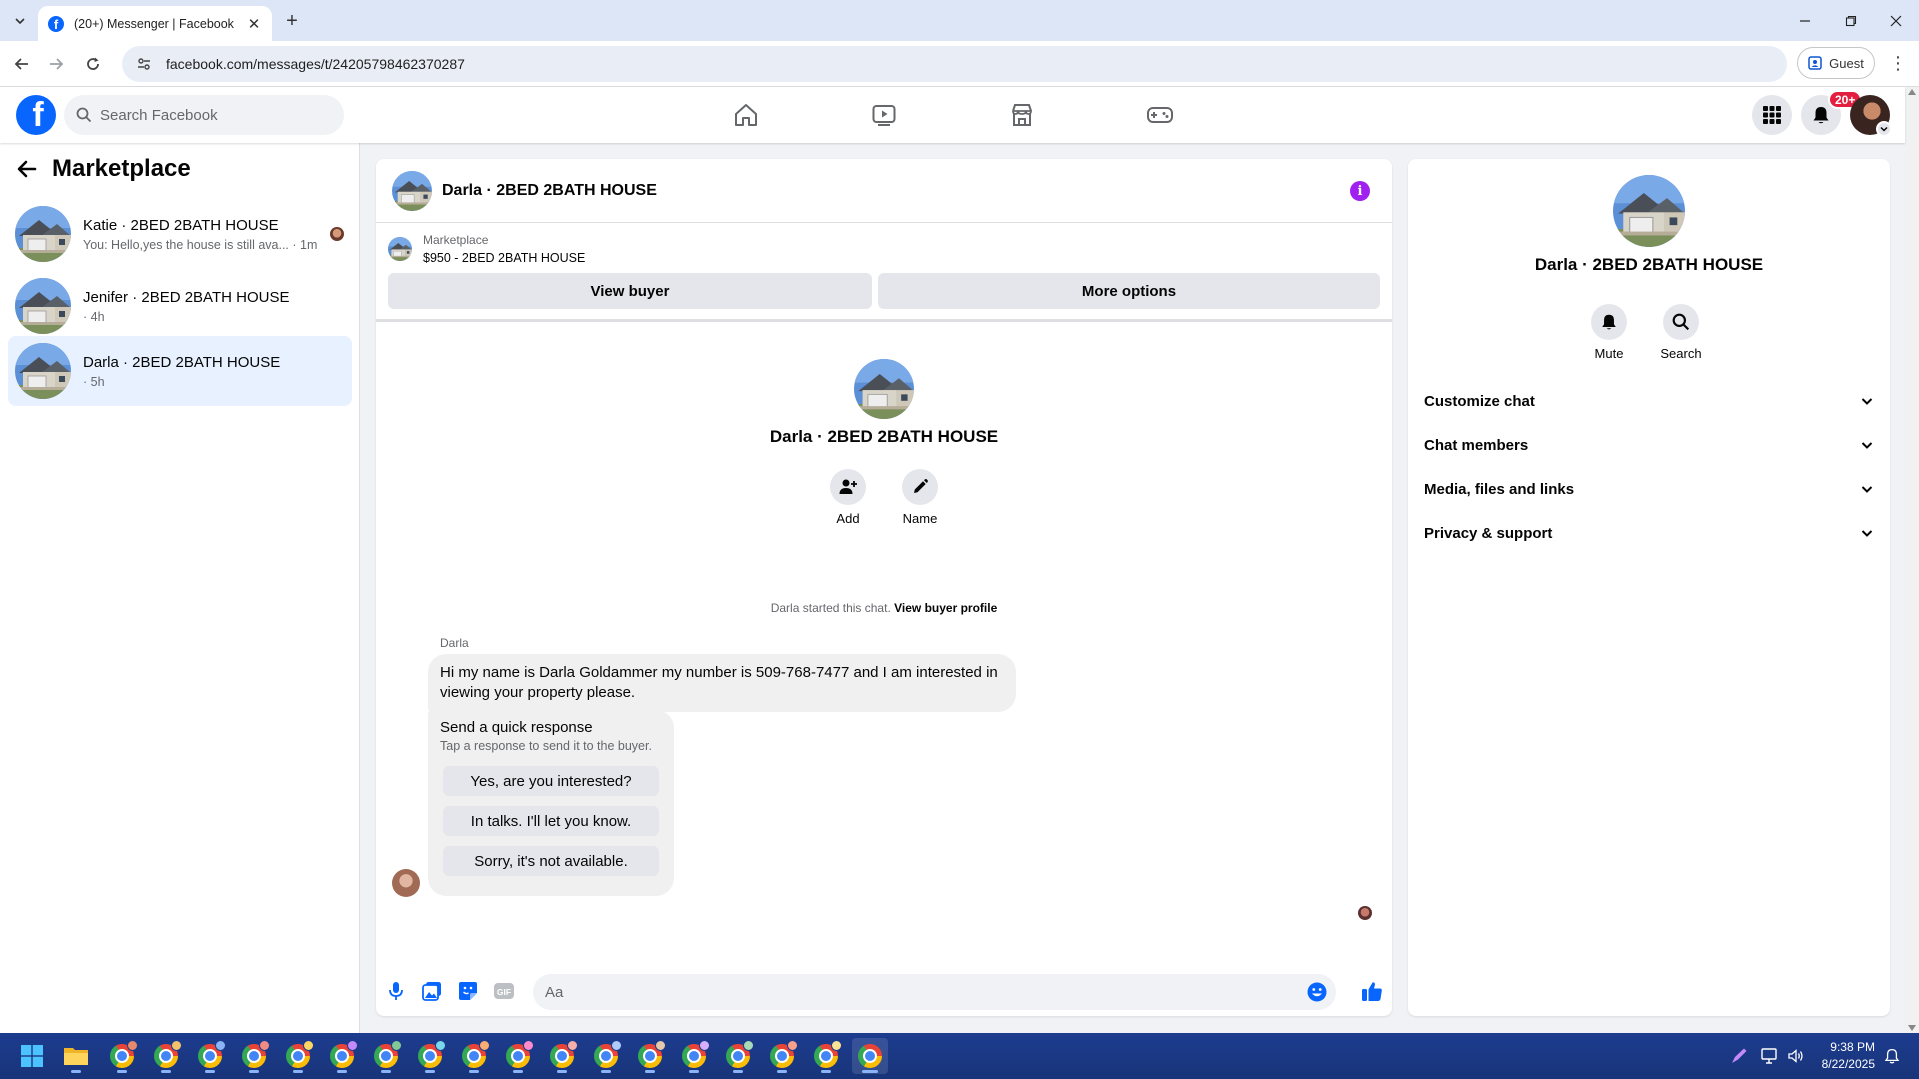 The height and width of the screenshot is (1079, 1919). Describe the element at coordinates (1649, 211) in the screenshot. I see `details-avatar` at that location.